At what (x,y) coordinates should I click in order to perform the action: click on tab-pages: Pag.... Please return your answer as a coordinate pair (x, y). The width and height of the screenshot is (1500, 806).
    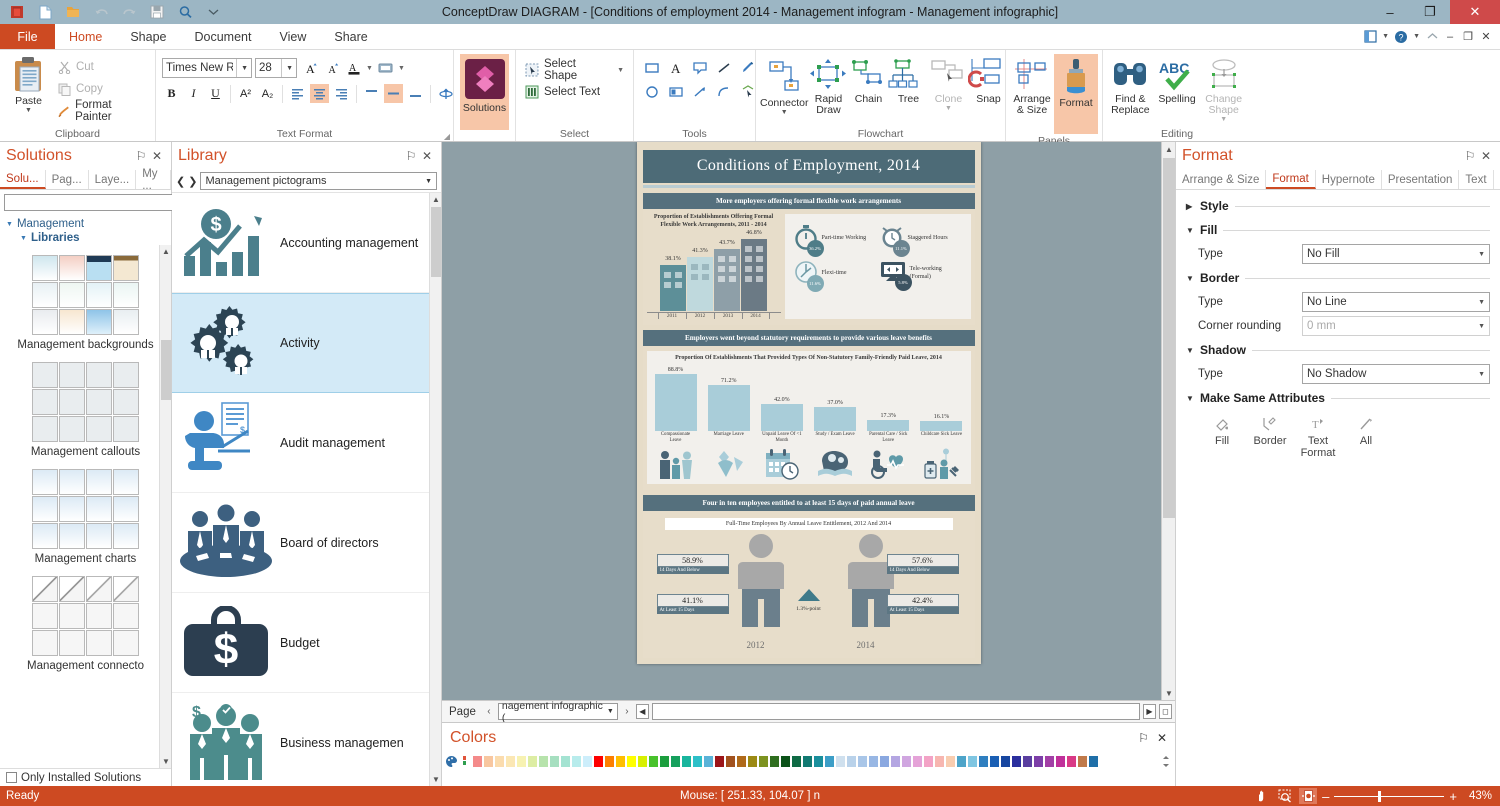
    Looking at the image, I should click on (67, 179).